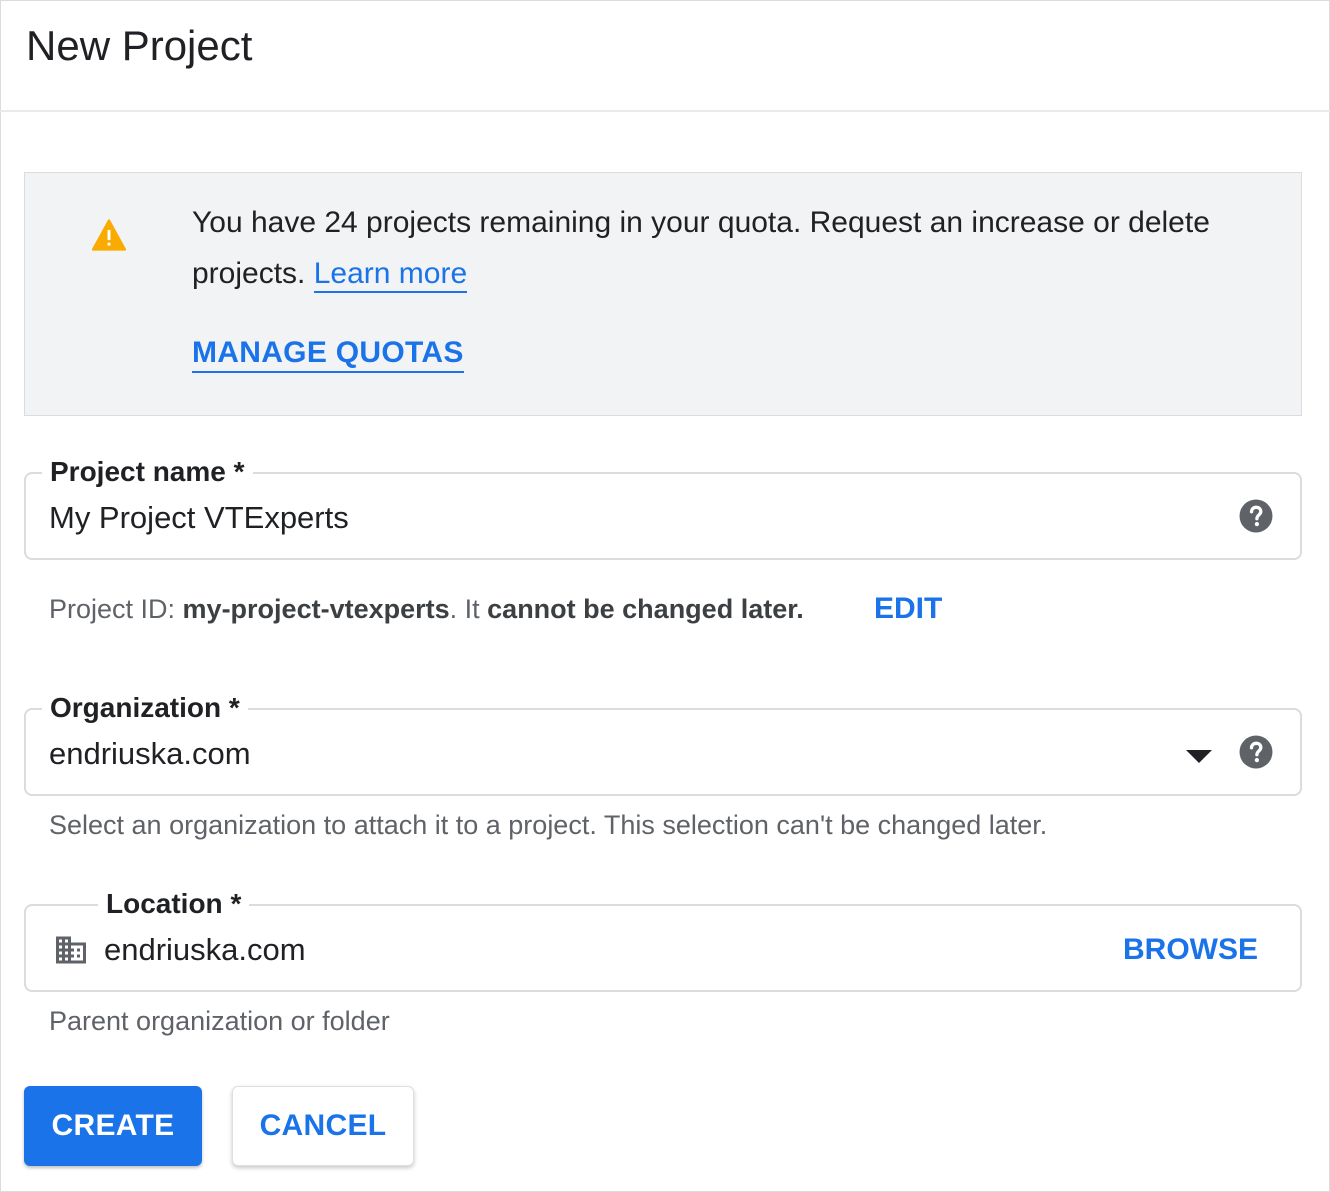 Image resolution: width=1330 pixels, height=1192 pixels. Describe the element at coordinates (1199, 756) in the screenshot. I see `dropdown-arrow-icon` at that location.